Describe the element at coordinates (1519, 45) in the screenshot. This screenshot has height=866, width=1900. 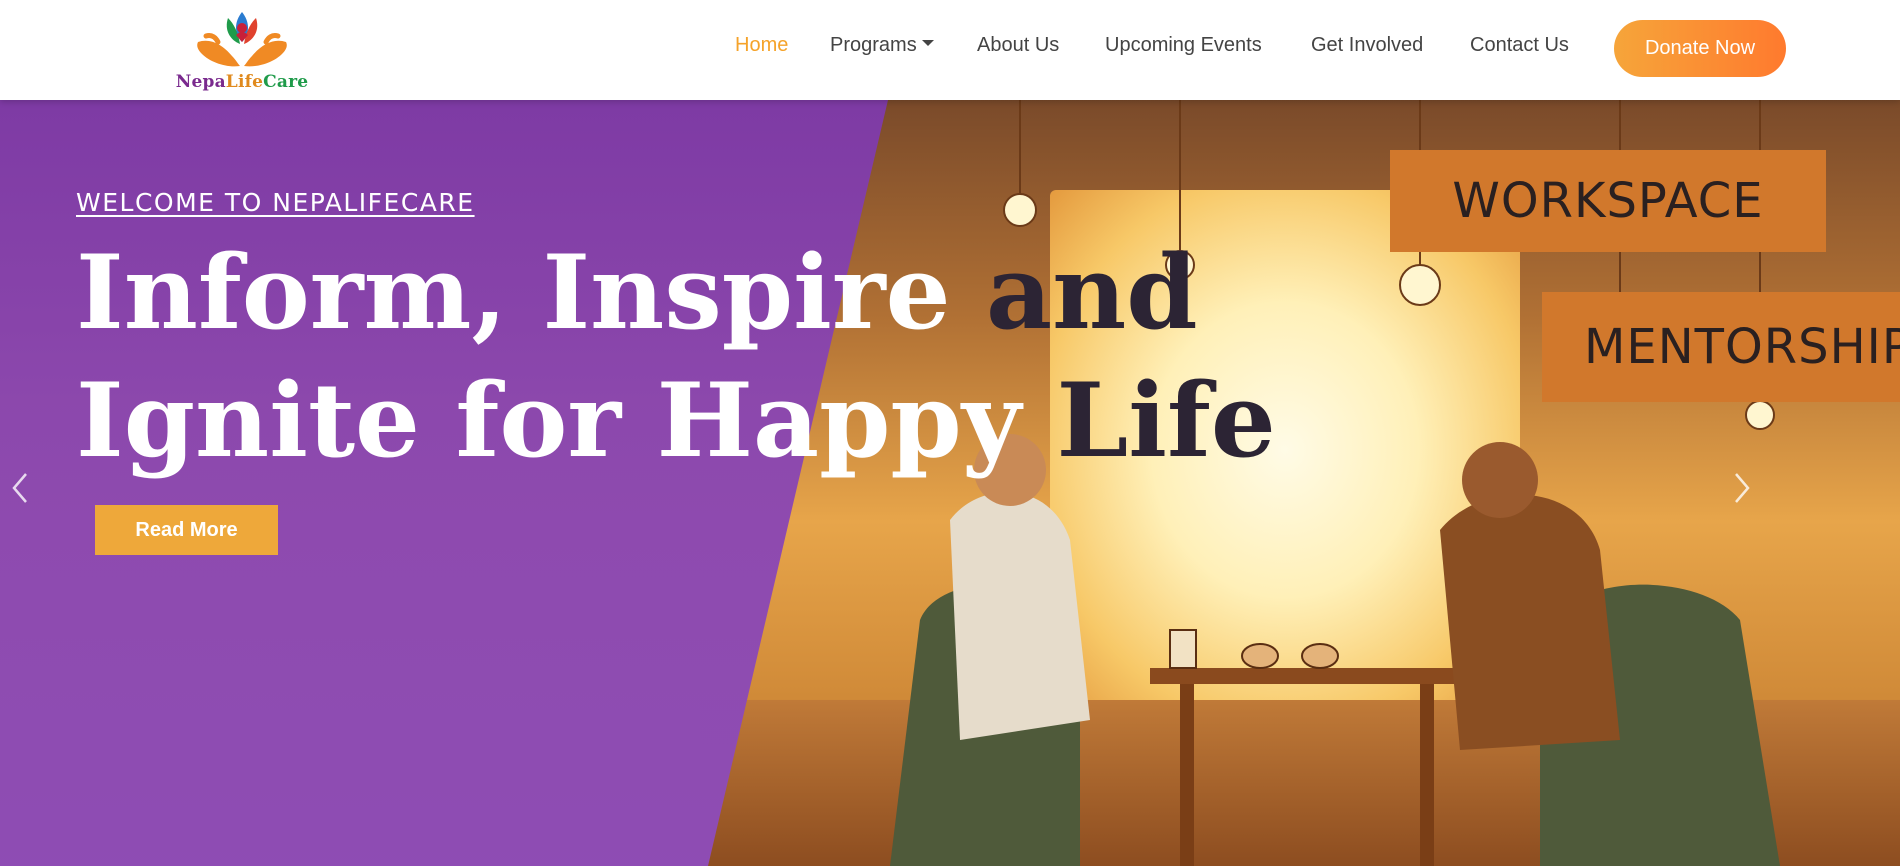
I see `nav-contact-us: Contact Us` at that location.